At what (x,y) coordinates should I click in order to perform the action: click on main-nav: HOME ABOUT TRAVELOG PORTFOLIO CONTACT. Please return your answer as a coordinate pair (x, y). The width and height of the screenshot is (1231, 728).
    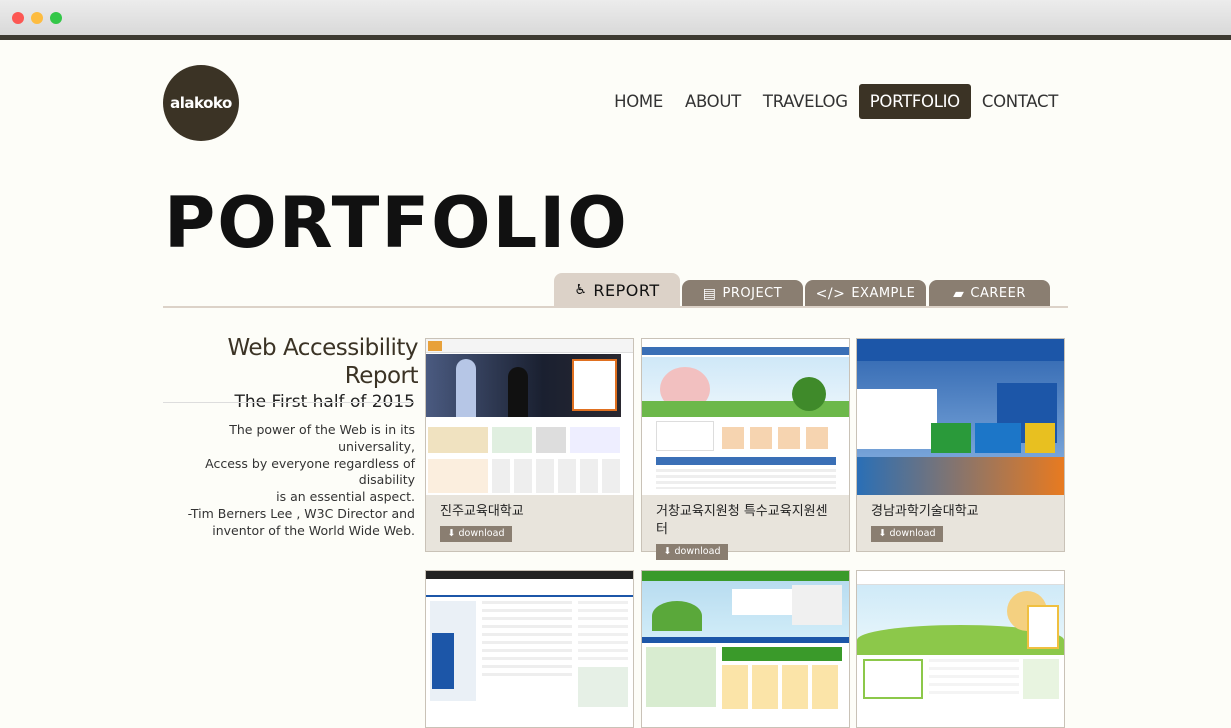
    Looking at the image, I should click on (836, 101).